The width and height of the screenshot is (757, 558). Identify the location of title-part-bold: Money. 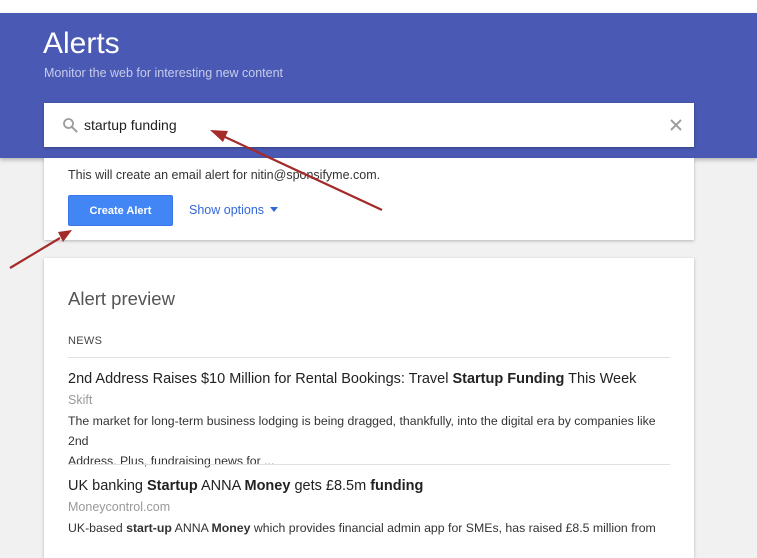
(267, 486).